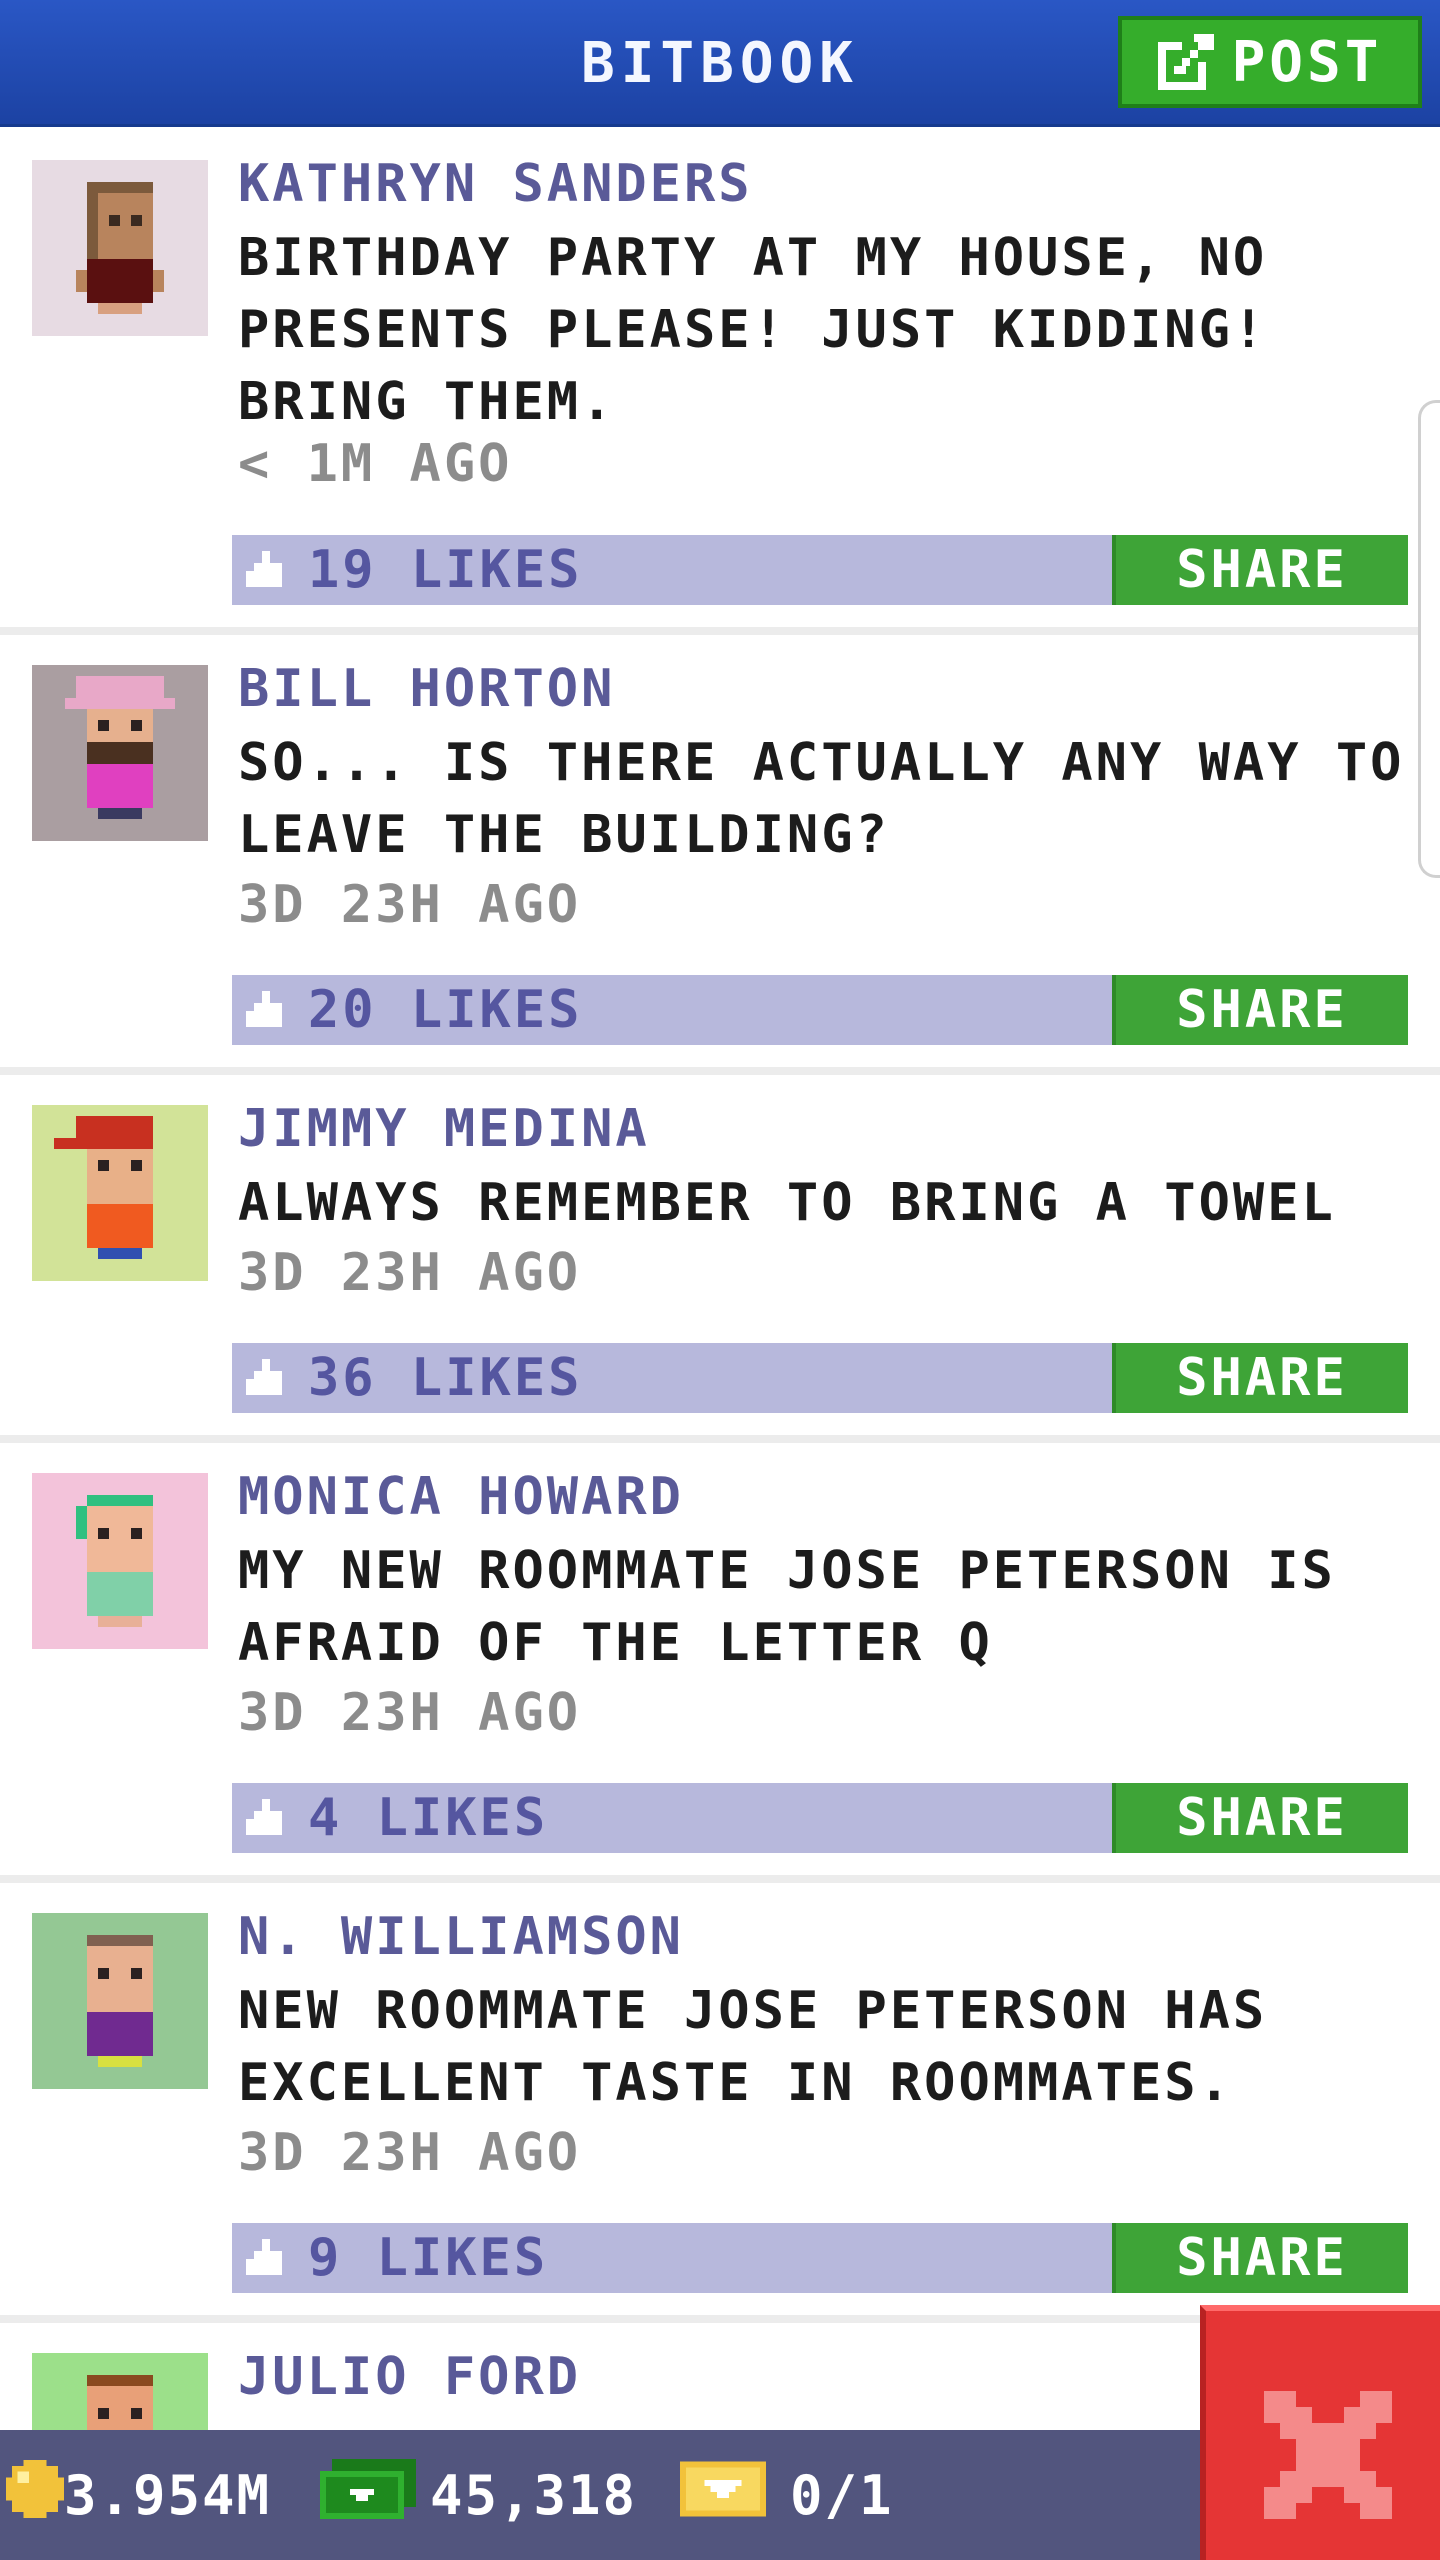 This screenshot has height=2560, width=1440. Describe the element at coordinates (820, 1010) in the screenshot. I see `like-bar: 20 LIKES SHARE` at that location.